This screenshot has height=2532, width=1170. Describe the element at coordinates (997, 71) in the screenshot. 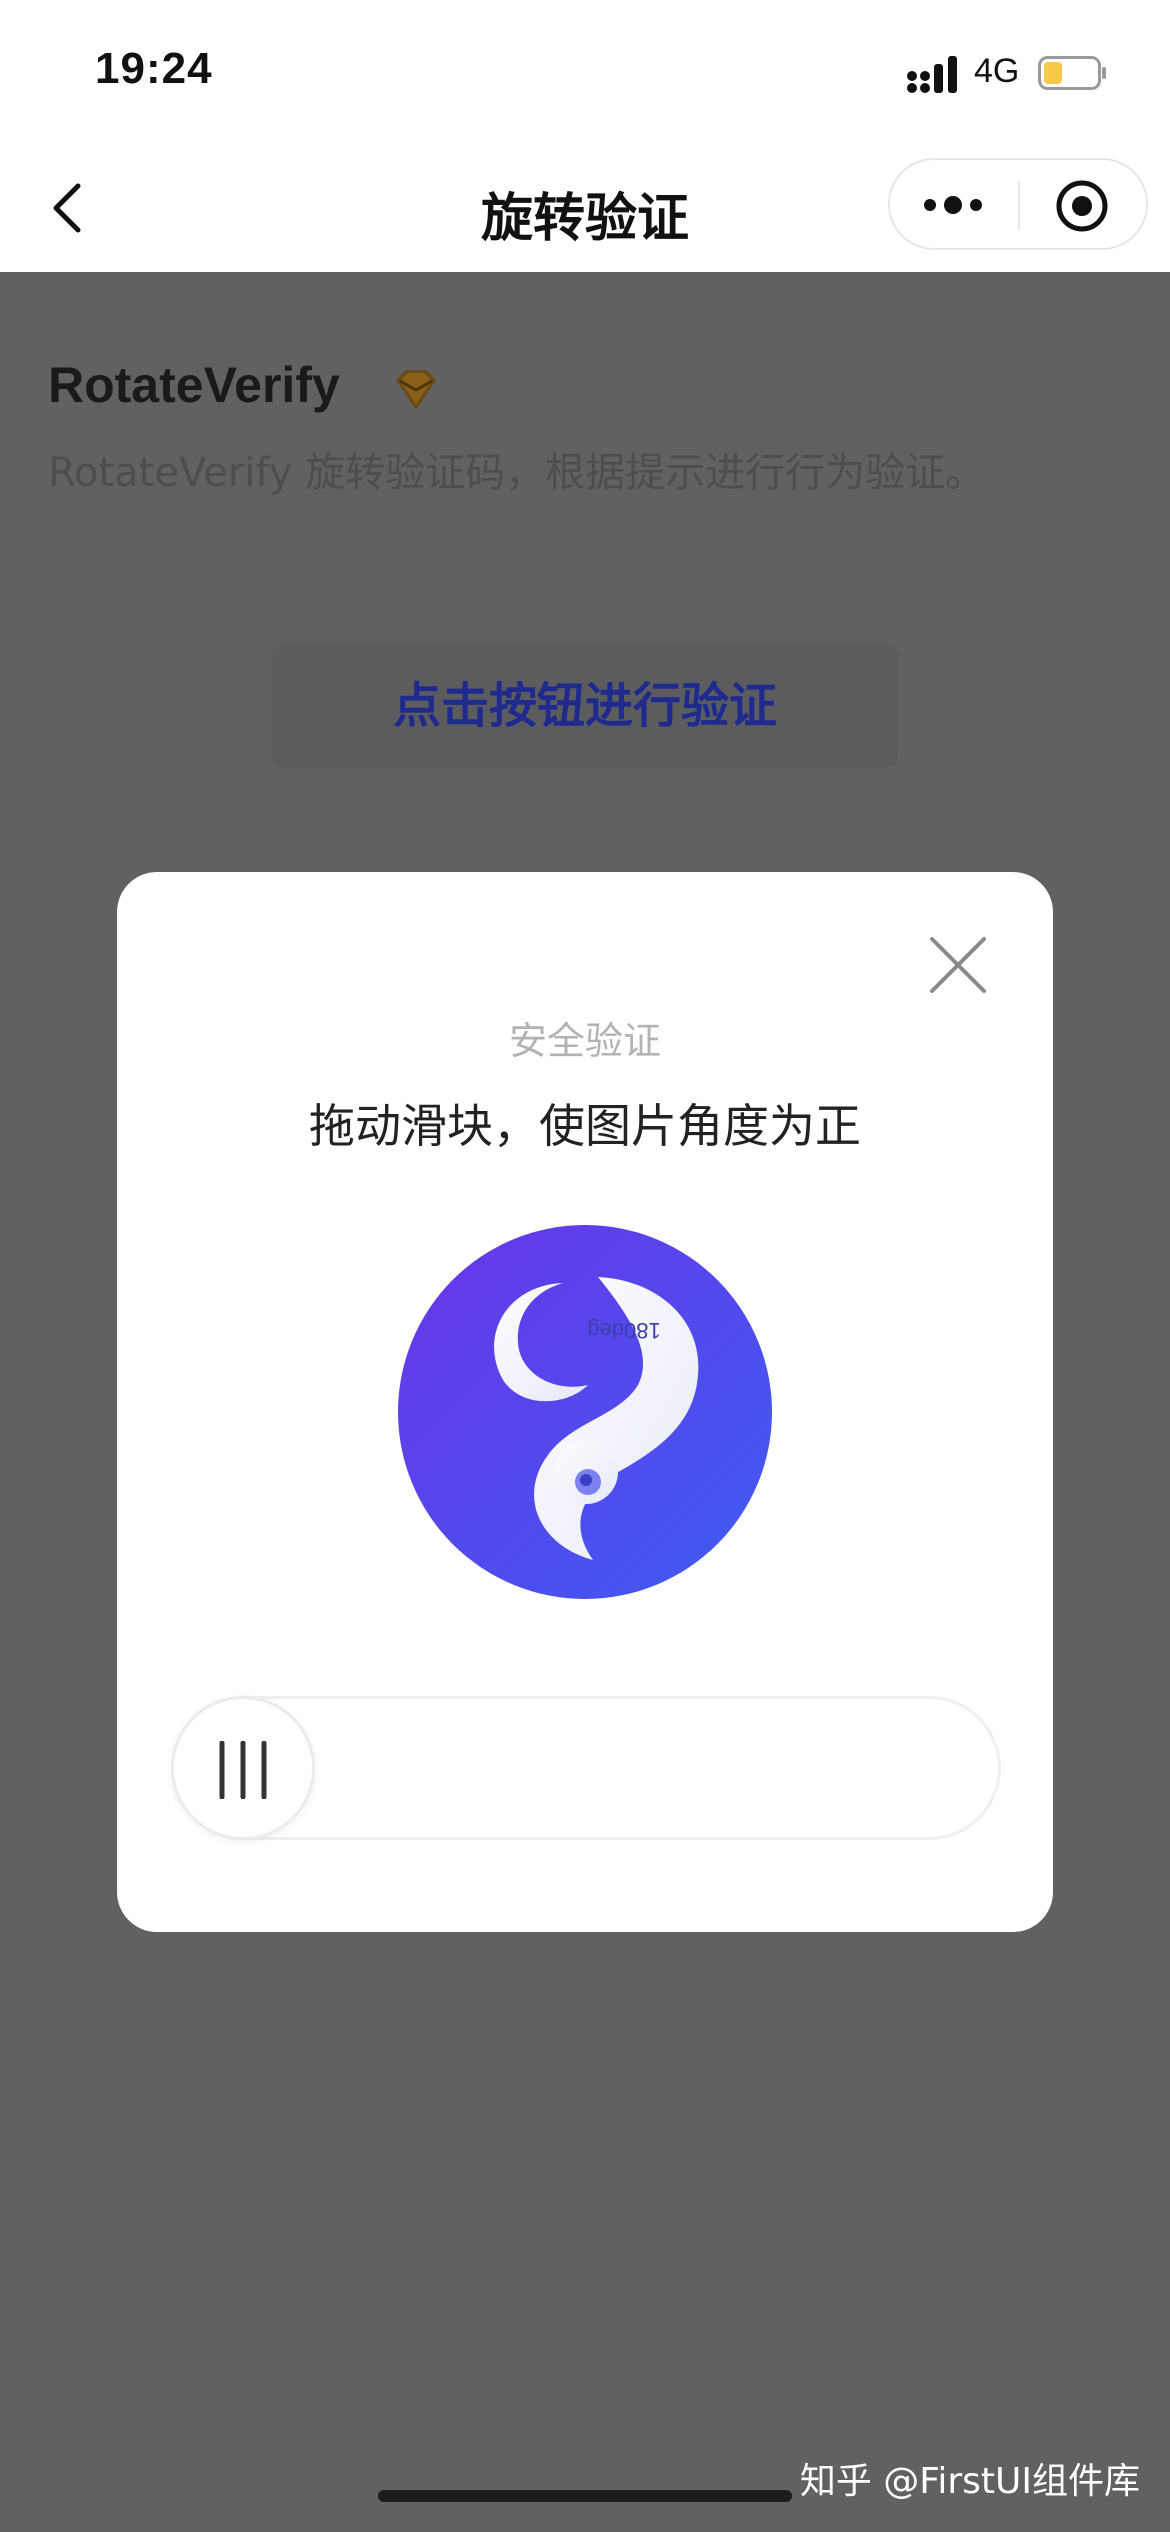

I see `network-type: 4G` at that location.